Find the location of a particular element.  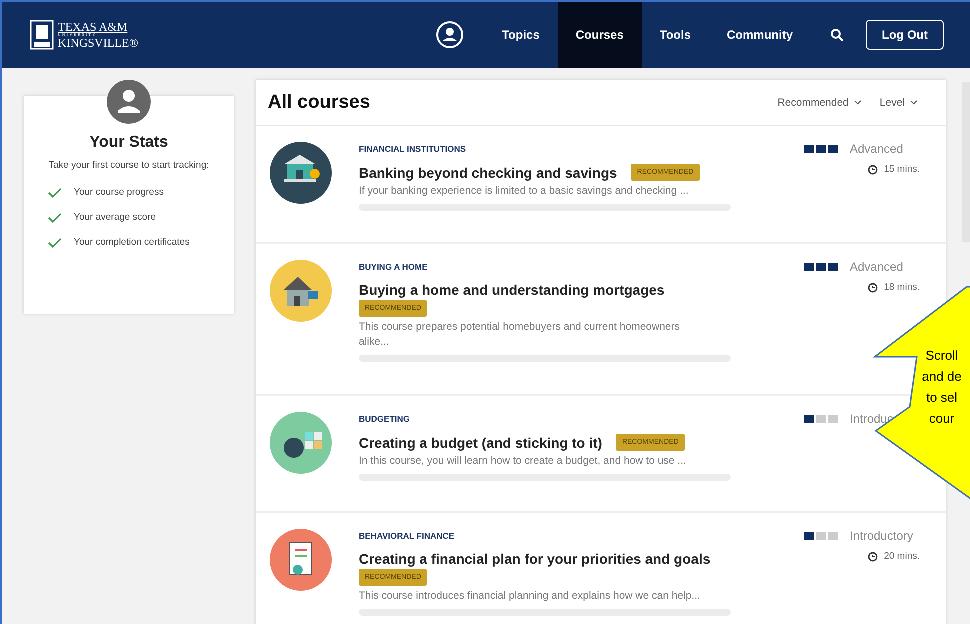

course-duration: 20 mins. is located at coordinates (902, 556).